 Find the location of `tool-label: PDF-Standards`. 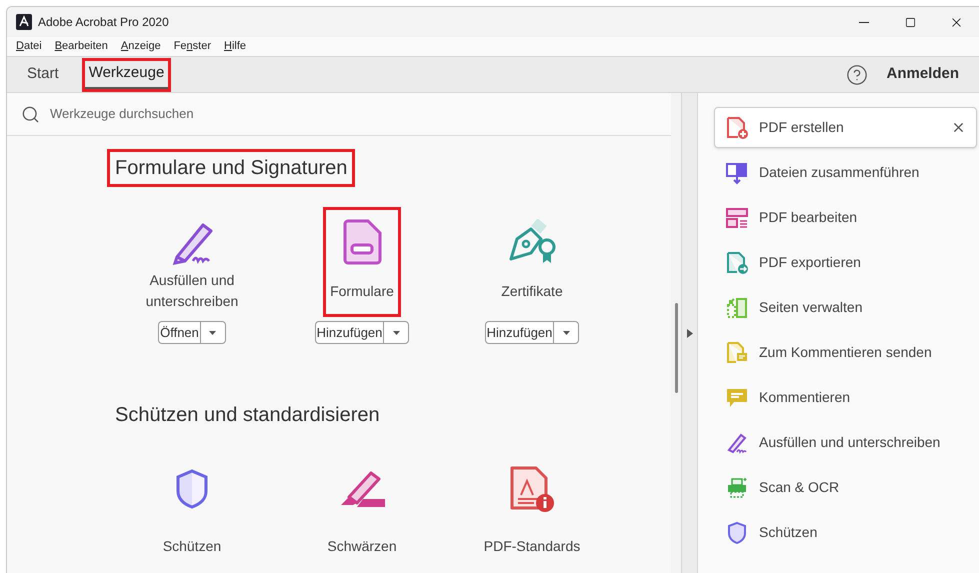

tool-label: PDF-Standards is located at coordinates (532, 546).